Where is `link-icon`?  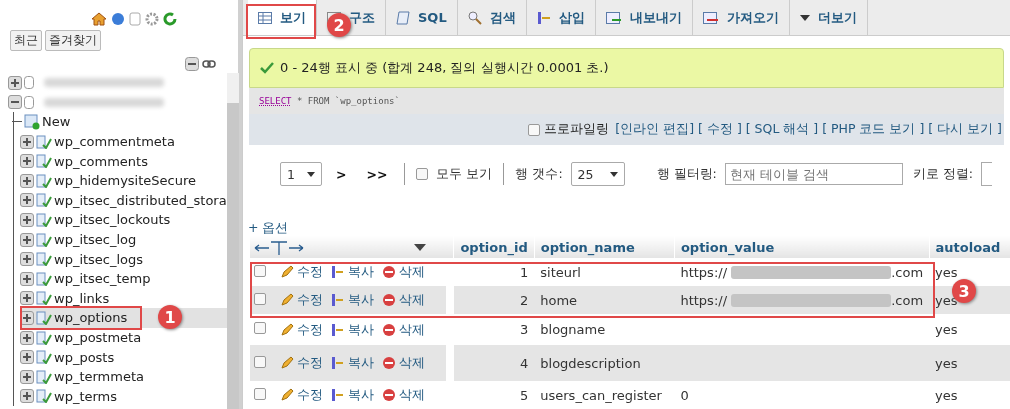
link-icon is located at coordinates (209, 64).